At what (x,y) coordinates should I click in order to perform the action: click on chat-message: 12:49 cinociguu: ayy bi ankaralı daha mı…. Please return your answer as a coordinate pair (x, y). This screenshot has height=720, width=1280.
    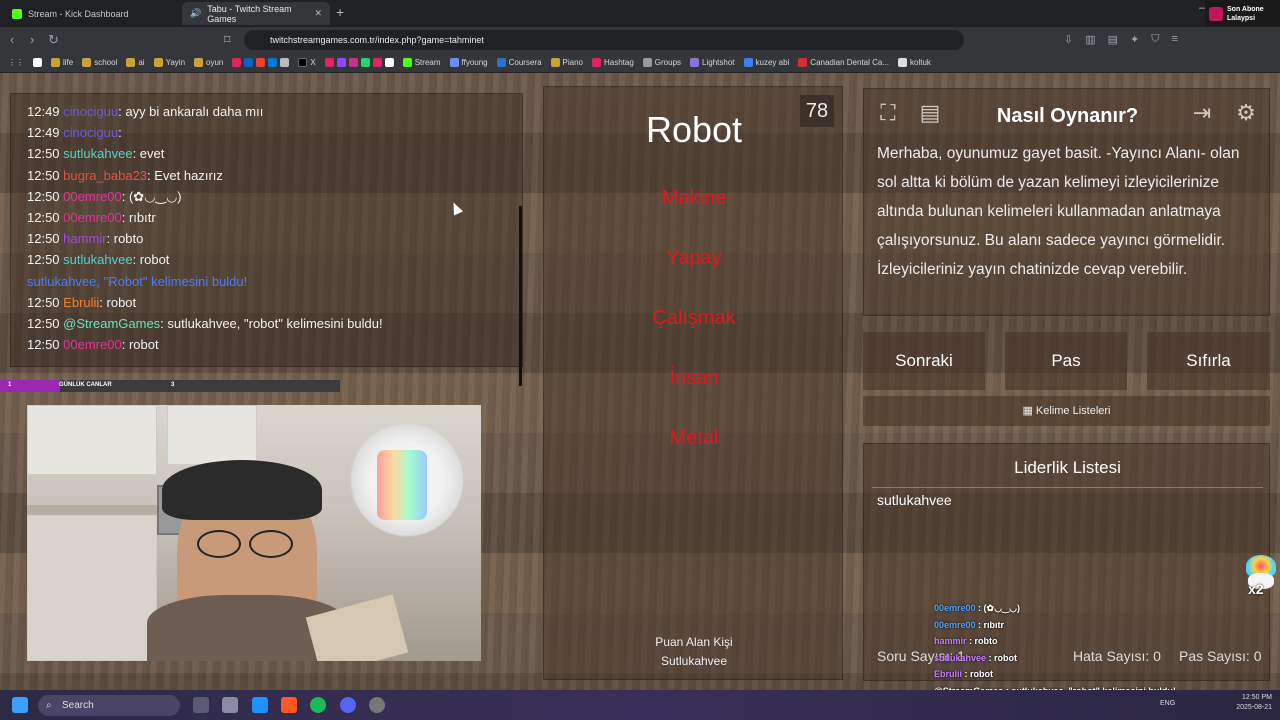
    Looking at the image, I should click on (145, 111).